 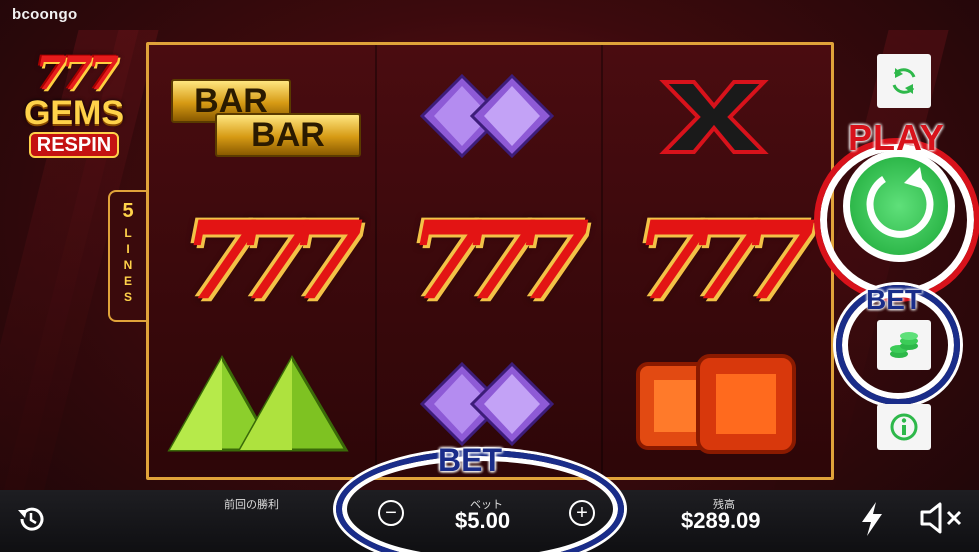 What do you see at coordinates (872, 519) in the screenshot?
I see `turbo-lightning-icon` at bounding box center [872, 519].